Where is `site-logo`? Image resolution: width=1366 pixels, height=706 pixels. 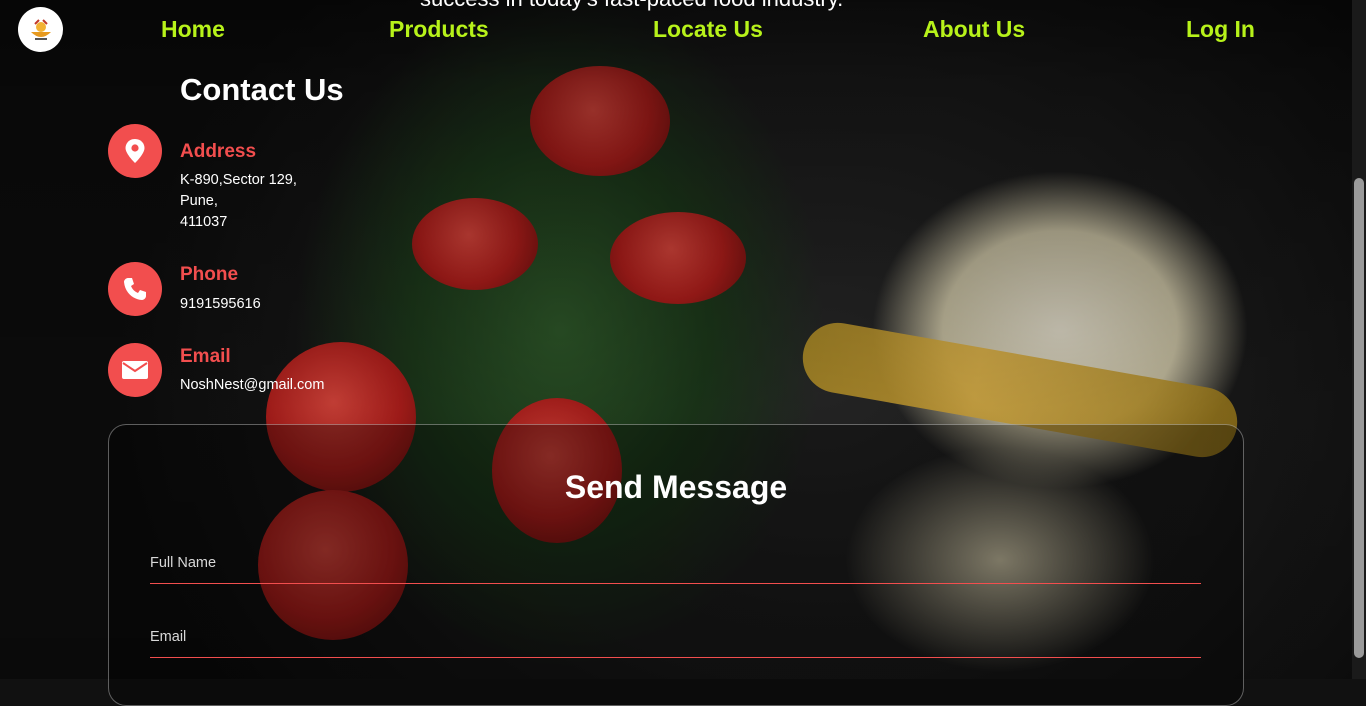 site-logo is located at coordinates (40, 29).